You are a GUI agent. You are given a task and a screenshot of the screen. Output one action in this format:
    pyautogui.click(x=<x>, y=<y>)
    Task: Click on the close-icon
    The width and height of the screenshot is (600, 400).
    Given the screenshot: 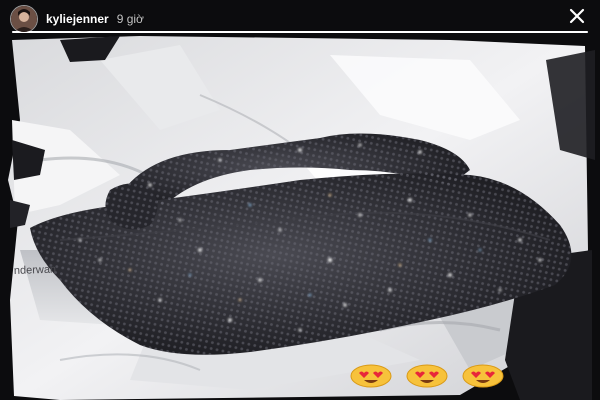 What is the action you would take?
    pyautogui.click(x=577, y=16)
    